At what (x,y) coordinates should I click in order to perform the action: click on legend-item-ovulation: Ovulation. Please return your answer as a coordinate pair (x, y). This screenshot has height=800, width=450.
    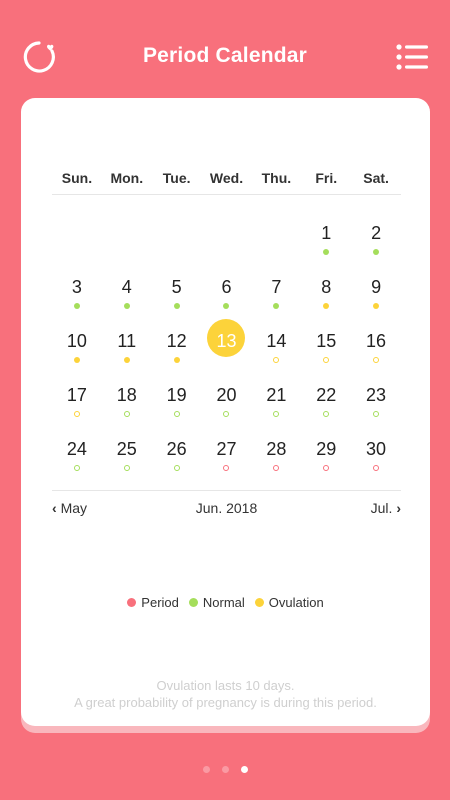
    Looking at the image, I should click on (289, 602).